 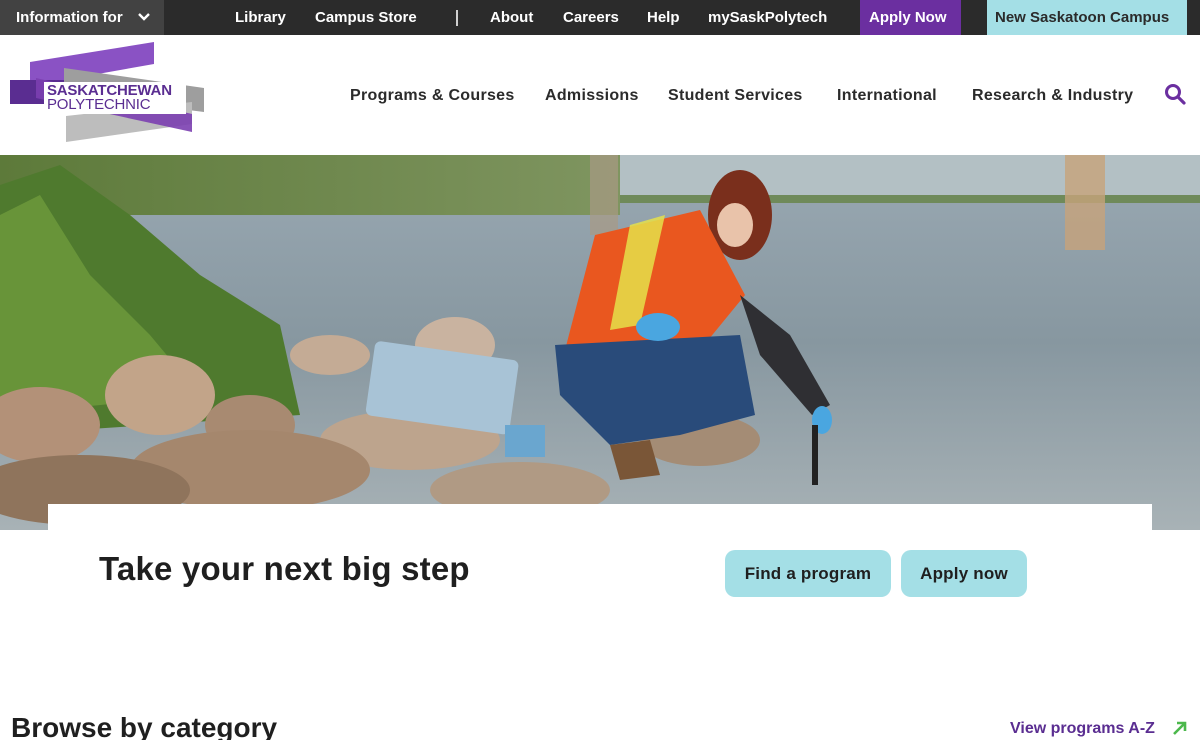 What do you see at coordinates (260, 17) in the screenshot?
I see `topbar-link-library: Library` at bounding box center [260, 17].